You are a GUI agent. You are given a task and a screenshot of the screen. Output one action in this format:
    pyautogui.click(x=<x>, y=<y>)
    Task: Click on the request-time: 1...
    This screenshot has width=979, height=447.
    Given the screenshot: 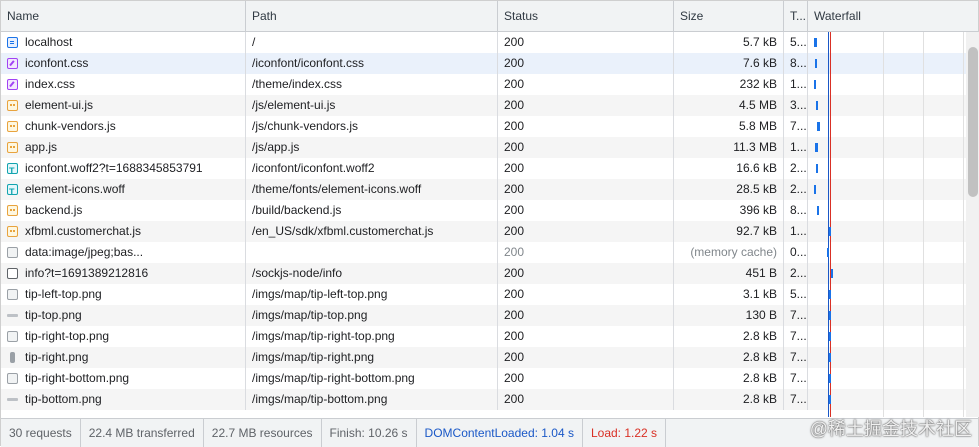 What is the action you would take?
    pyautogui.click(x=796, y=231)
    